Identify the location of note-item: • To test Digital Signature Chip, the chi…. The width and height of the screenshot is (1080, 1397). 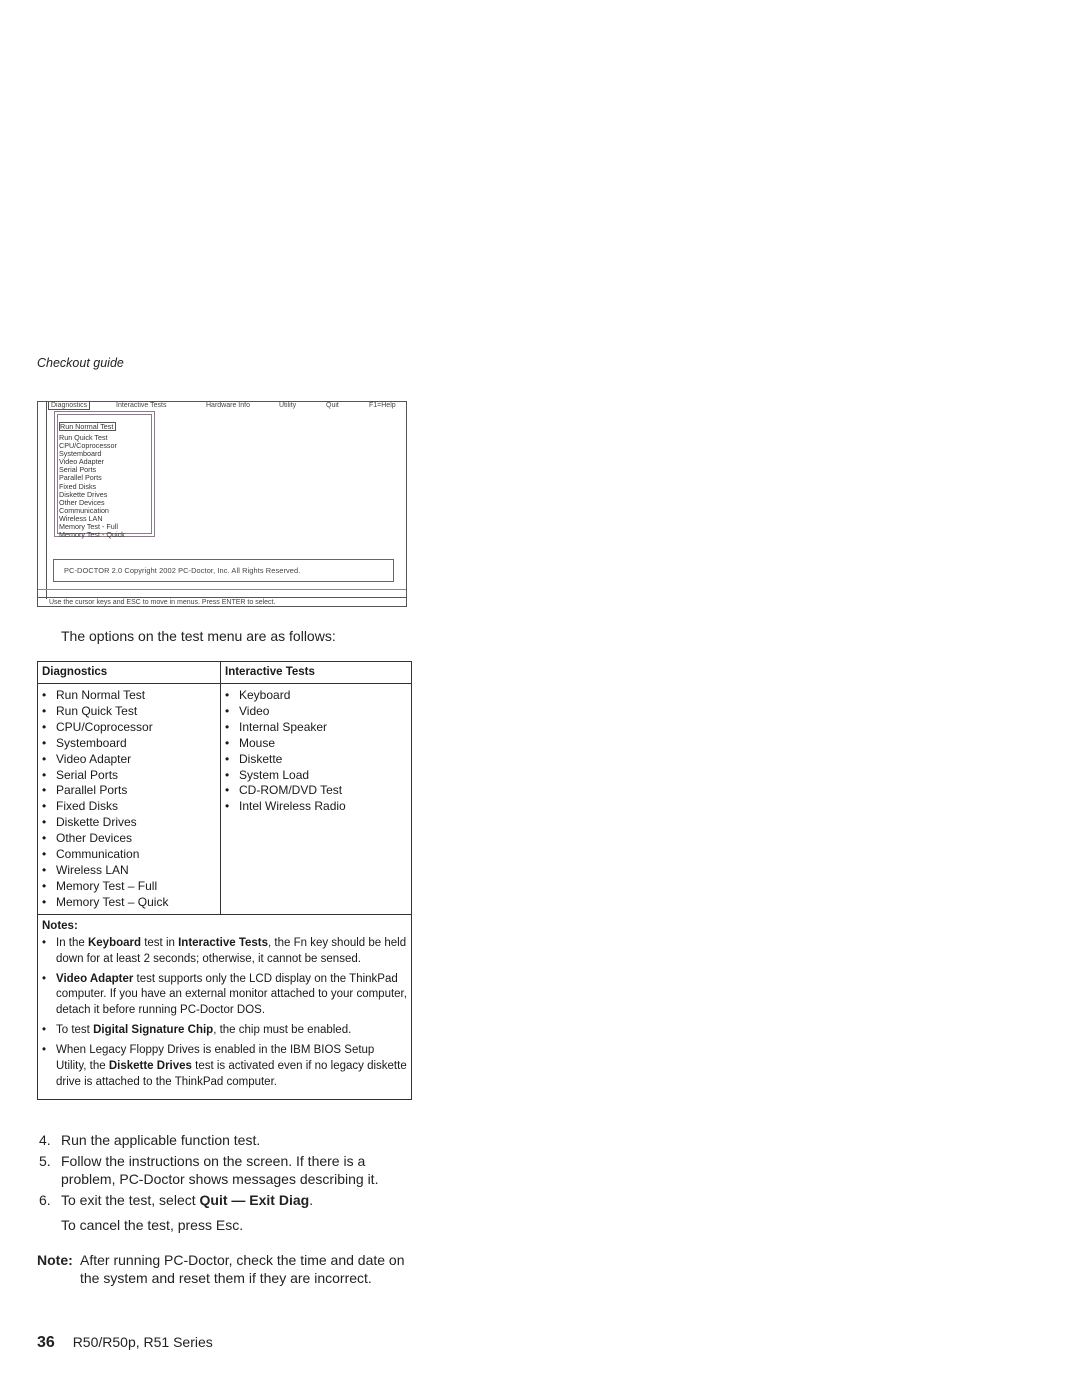
(224, 1031).